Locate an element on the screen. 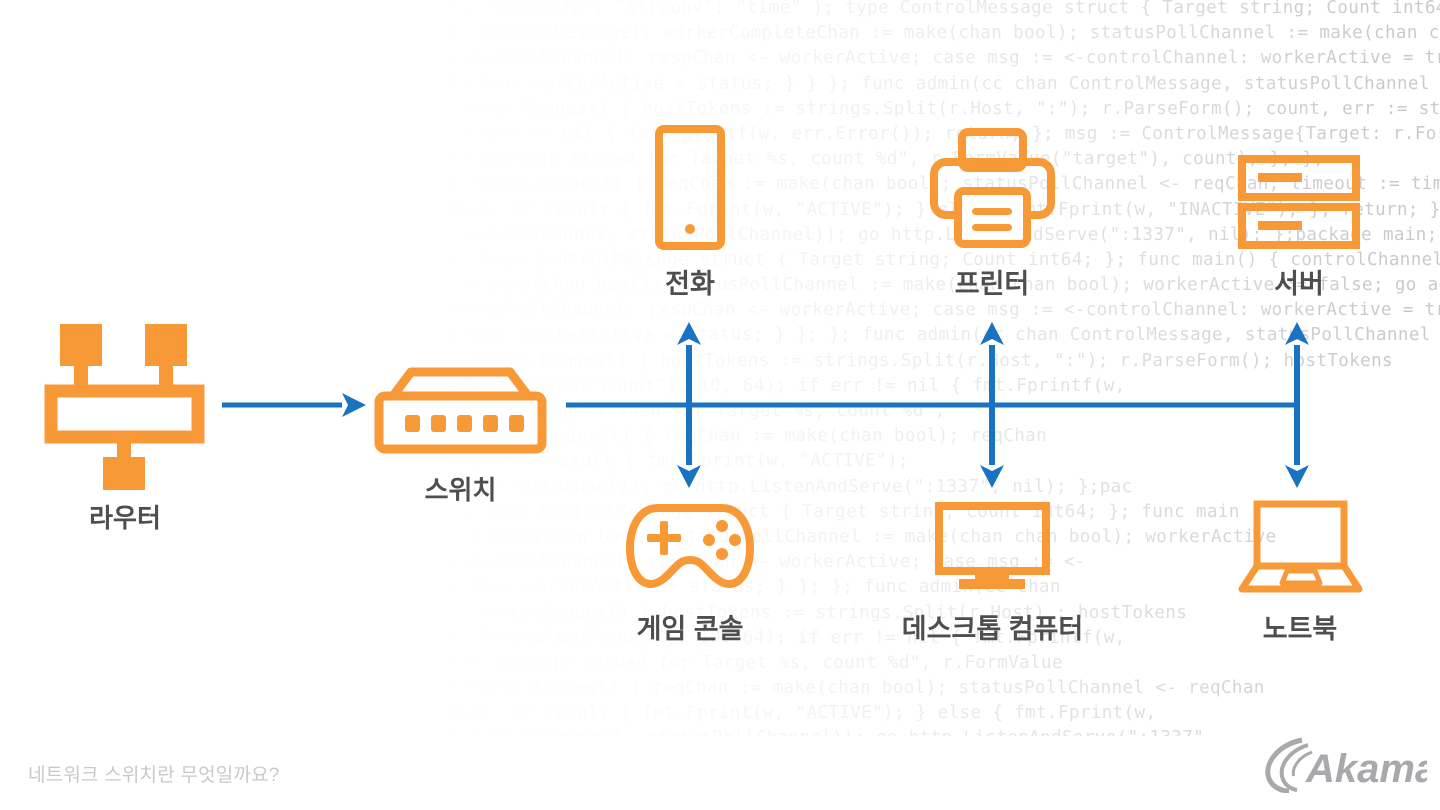 The width and height of the screenshot is (1440, 810). akamai-wordmark: Akamai is located at coordinates (1366, 769).